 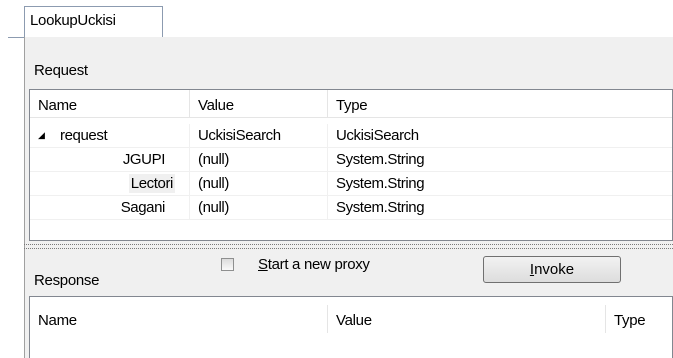 What do you see at coordinates (314, 264) in the screenshot?
I see `new-proxy-checkbox-label: Start a new proxy` at bounding box center [314, 264].